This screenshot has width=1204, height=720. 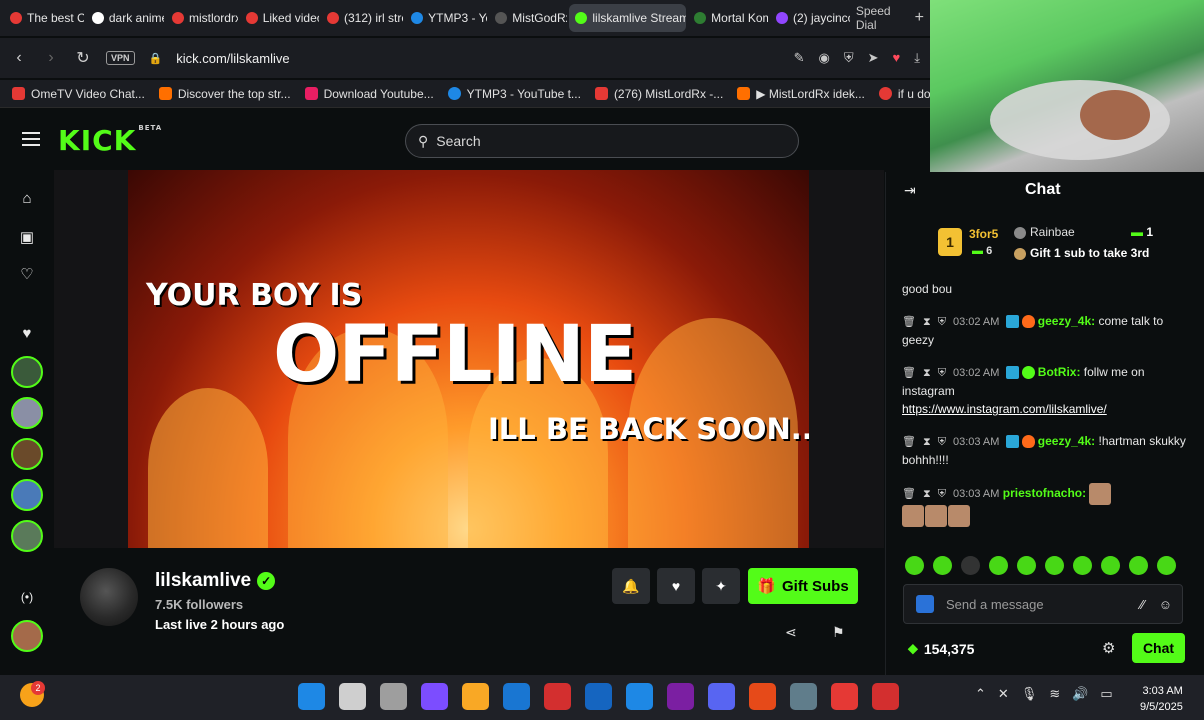 What do you see at coordinates (19, 58) in the screenshot?
I see `back-icon: ‹` at bounding box center [19, 58].